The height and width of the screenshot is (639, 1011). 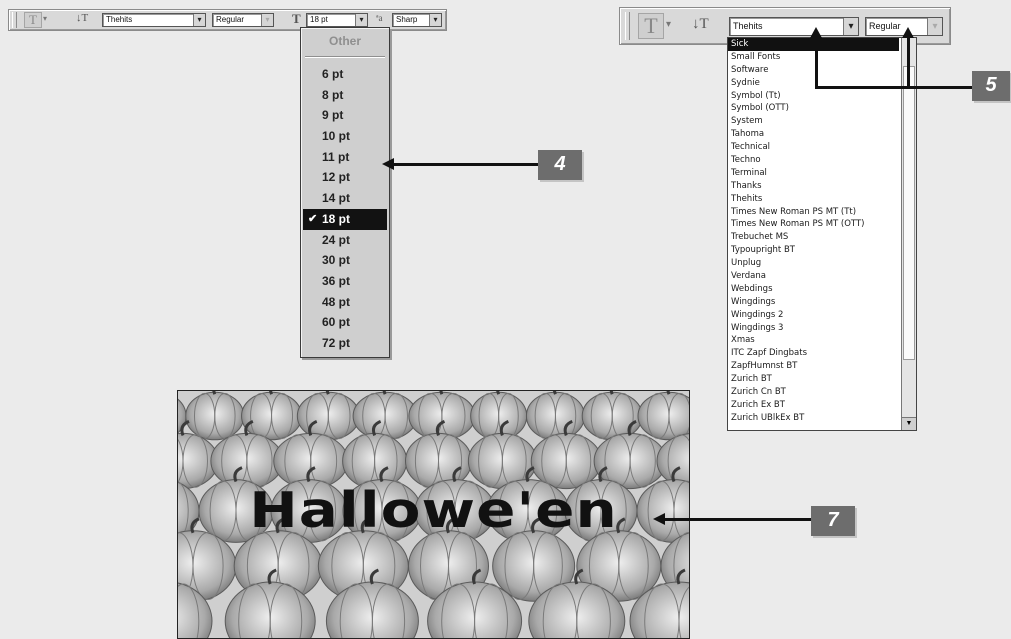 What do you see at coordinates (313, 218) in the screenshot?
I see `checkmark-icon: ✔` at bounding box center [313, 218].